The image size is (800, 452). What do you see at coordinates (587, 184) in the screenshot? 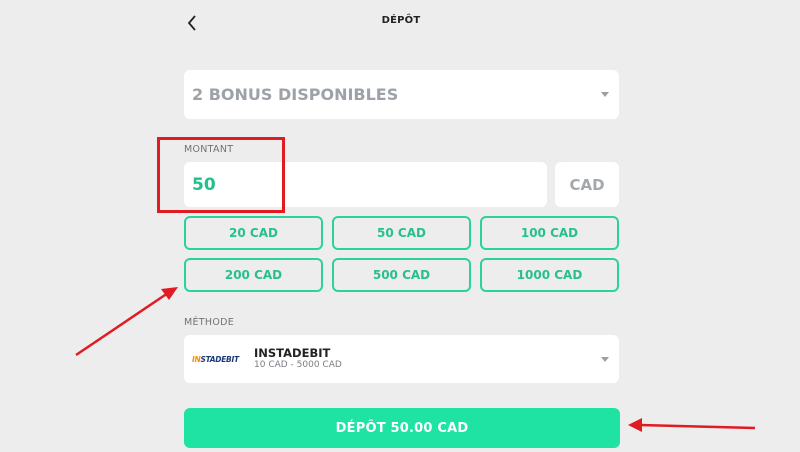
I see `currency-display: CAD` at bounding box center [587, 184].